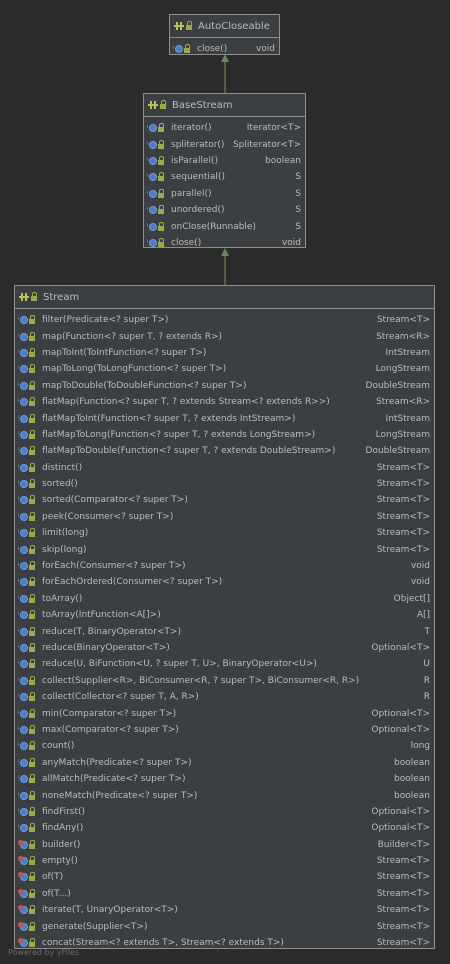  What do you see at coordinates (224, 713) in the screenshot?
I see `method-row: ⁱ min(Comparator<? super T>) Optional<T>` at bounding box center [224, 713].